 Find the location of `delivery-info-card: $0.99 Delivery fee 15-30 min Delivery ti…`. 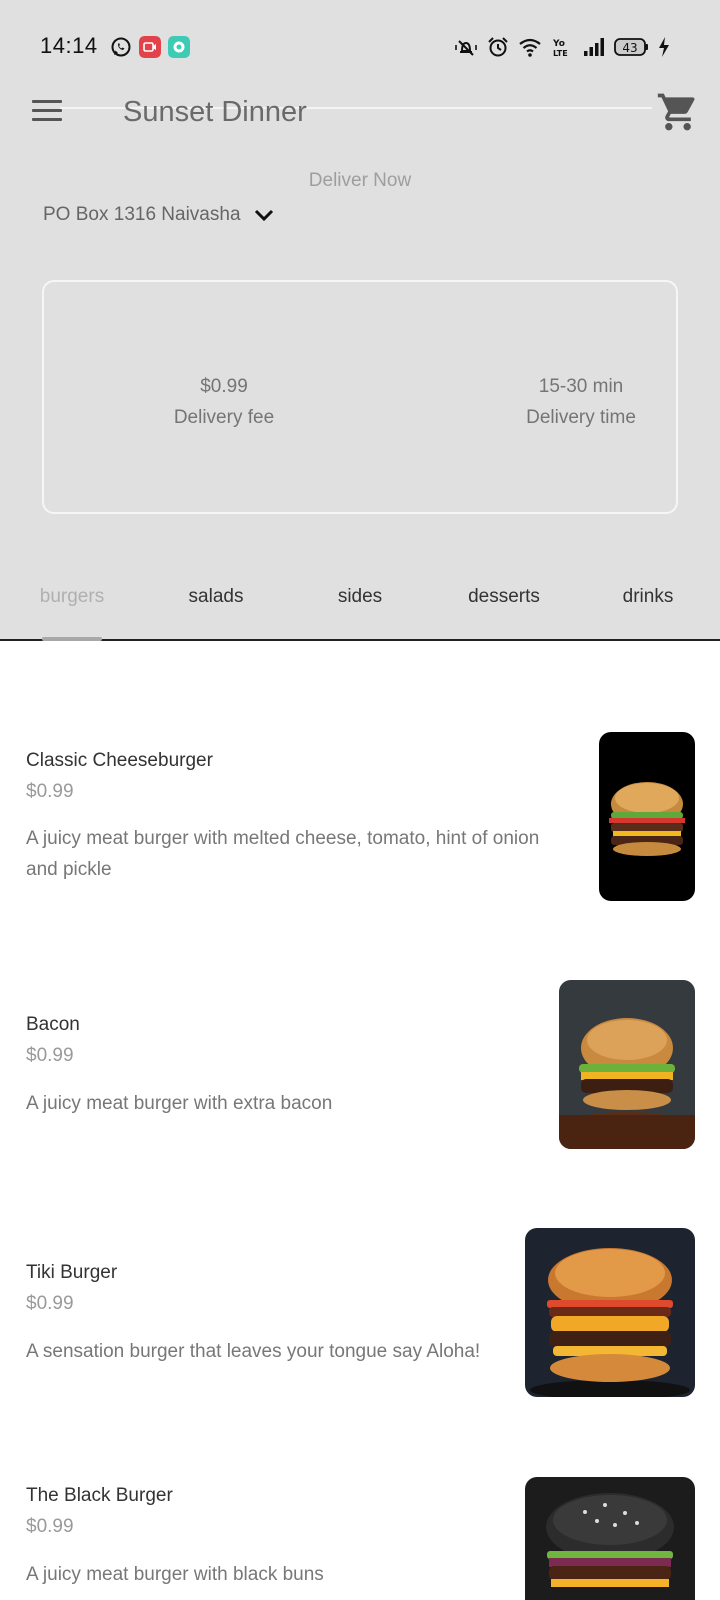

delivery-info-card: $0.99 Delivery fee 15-30 min Delivery ti… is located at coordinates (360, 397).